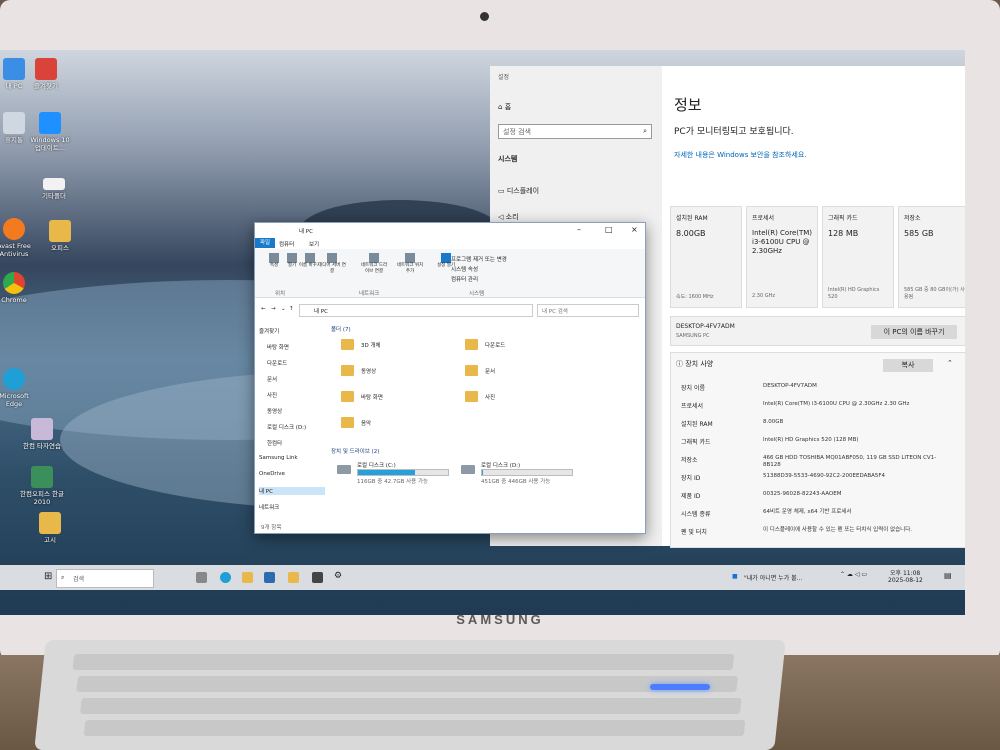  What do you see at coordinates (355, 451) in the screenshot?
I see `drives-header: 장치 및 드라이브 (2)` at bounding box center [355, 451].